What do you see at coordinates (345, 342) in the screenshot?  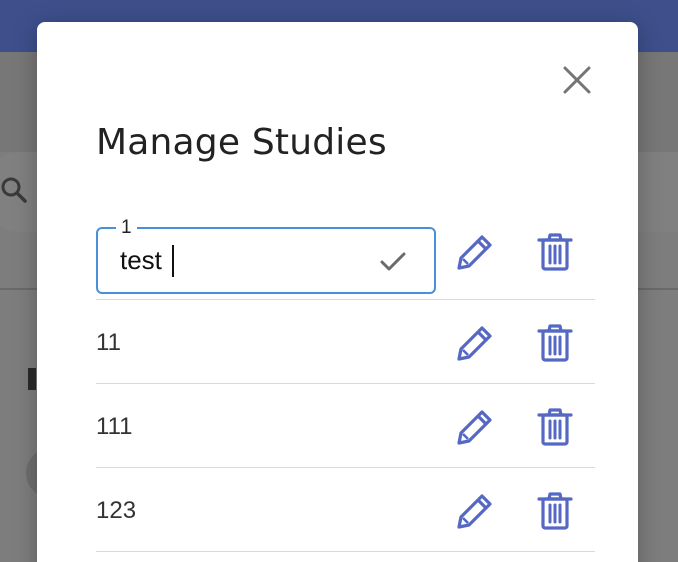 I see `study-row: 11` at bounding box center [345, 342].